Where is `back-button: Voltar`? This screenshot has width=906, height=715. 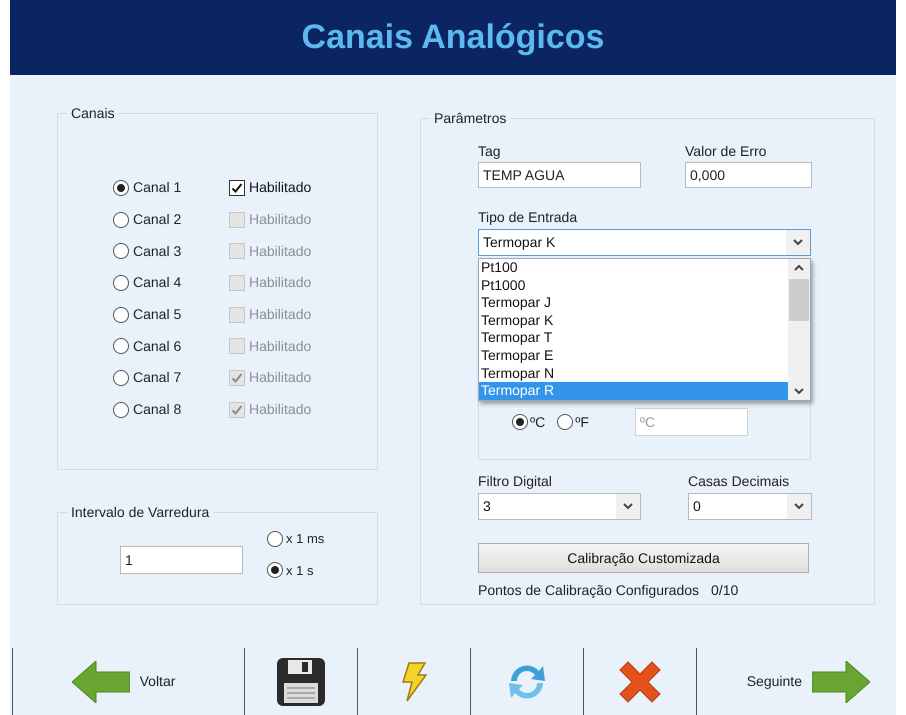
back-button: Voltar is located at coordinates (128, 681).